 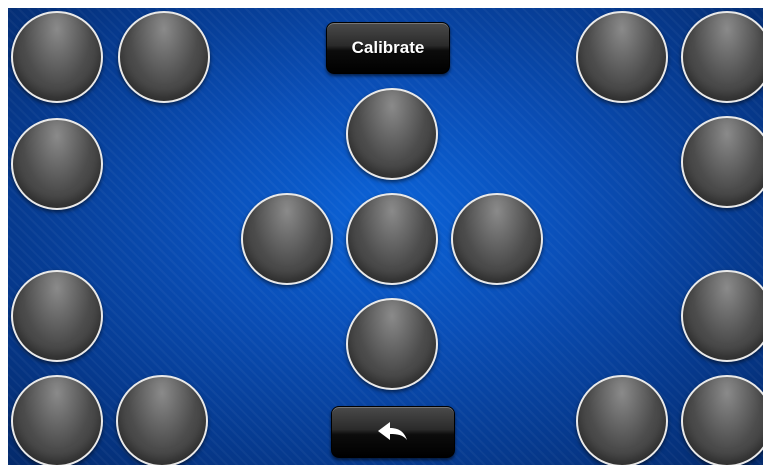 I want to click on dpad-up-button, so click(x=392, y=134).